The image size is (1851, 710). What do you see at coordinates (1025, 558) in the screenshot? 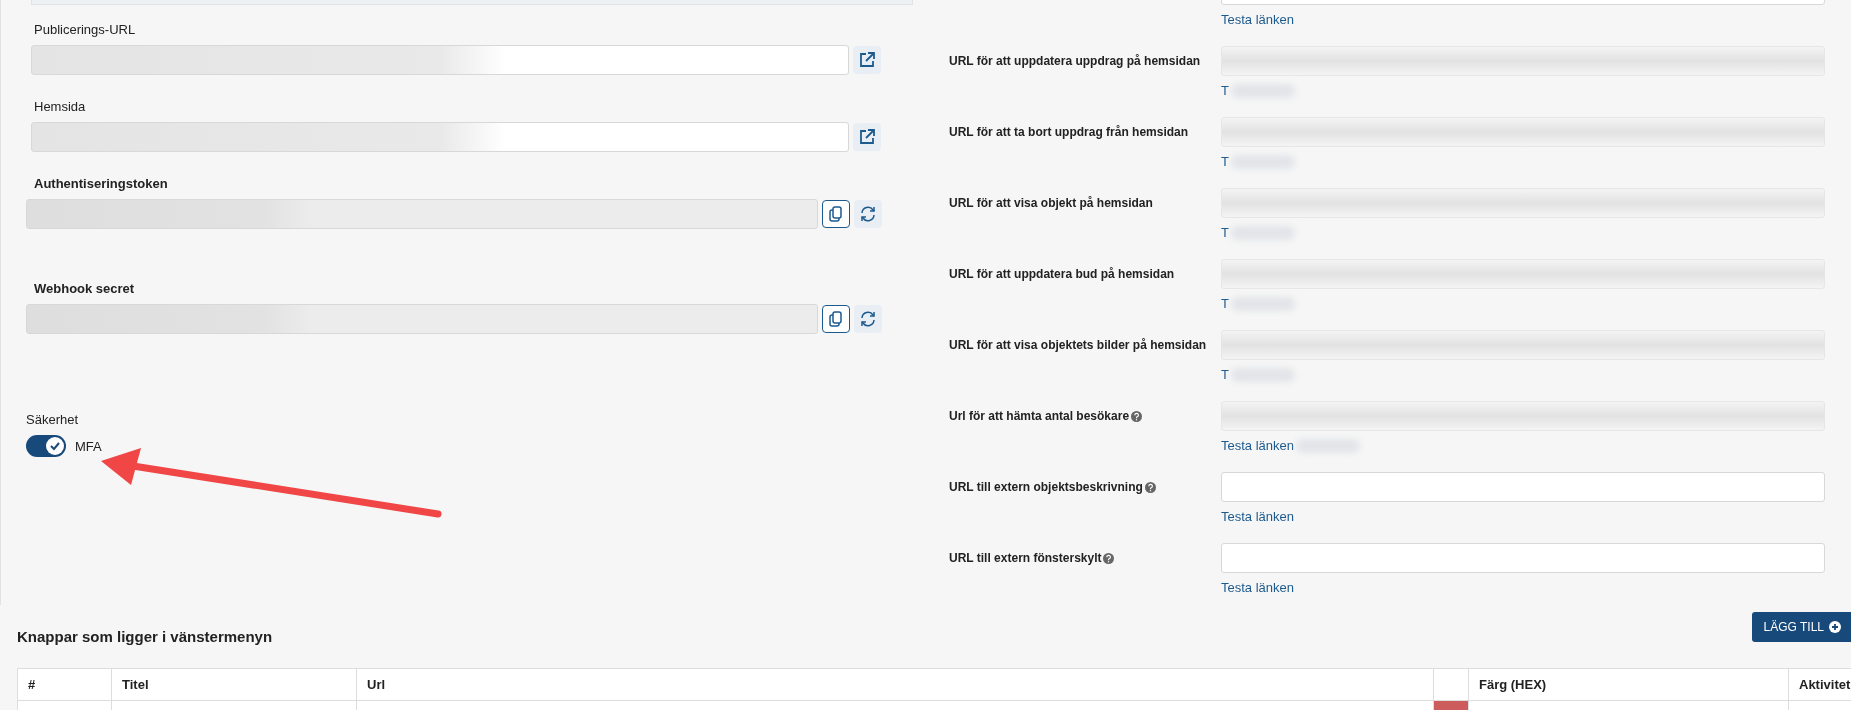
I see `field-label: URL till extern fönsterskylt` at bounding box center [1025, 558].